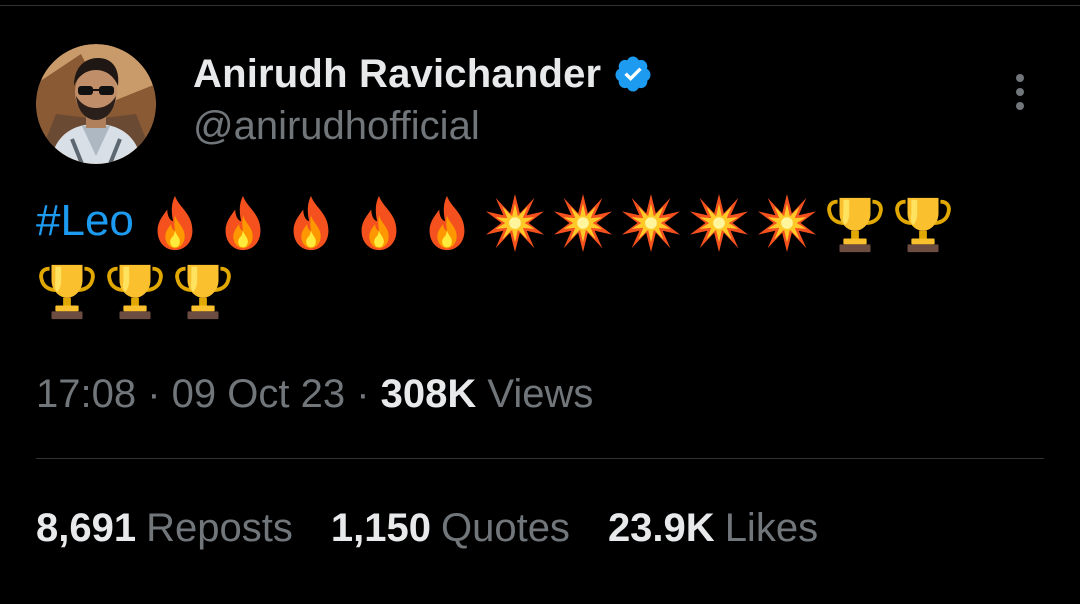 This screenshot has height=604, width=1080. What do you see at coordinates (258, 394) in the screenshot?
I see `tweet-date: 09 Oct 23` at bounding box center [258, 394].